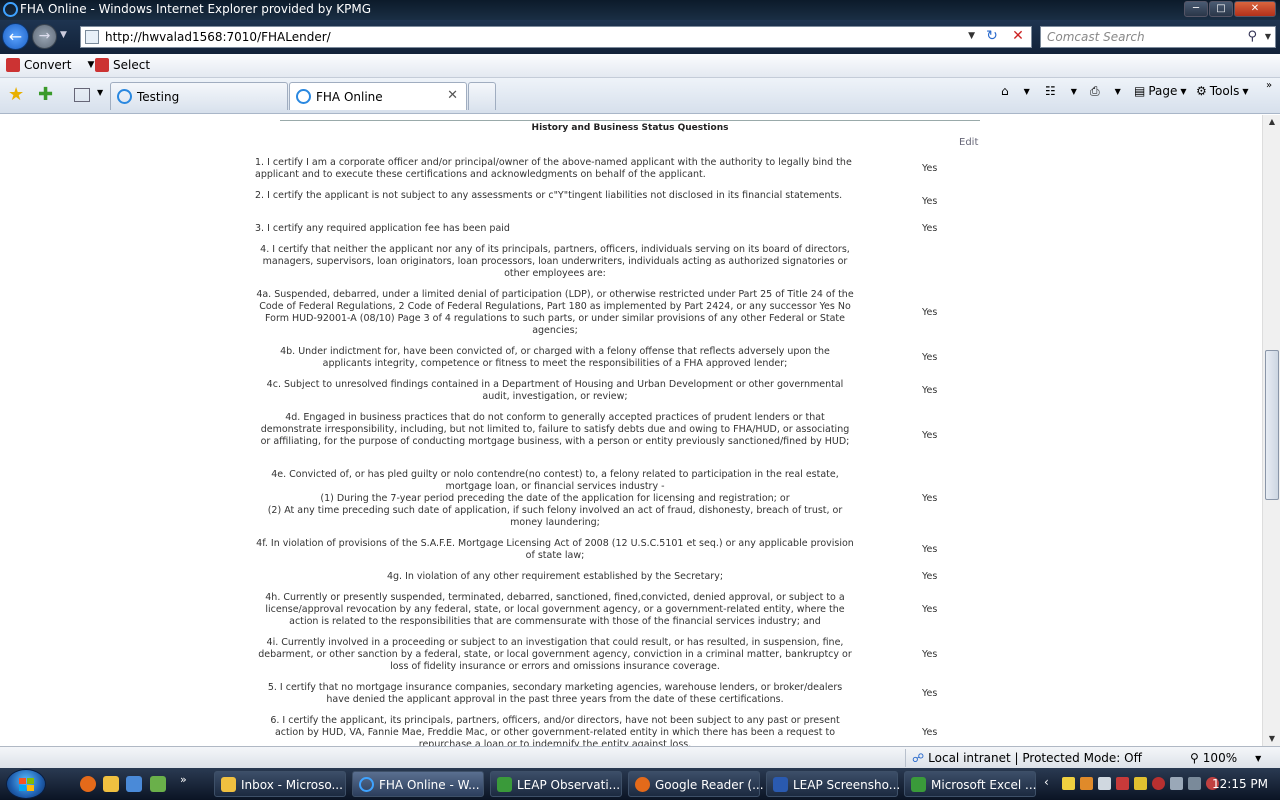 Image resolution: width=1280 pixels, height=800 pixels. I want to click on answer-6: Yes, so click(930, 732).